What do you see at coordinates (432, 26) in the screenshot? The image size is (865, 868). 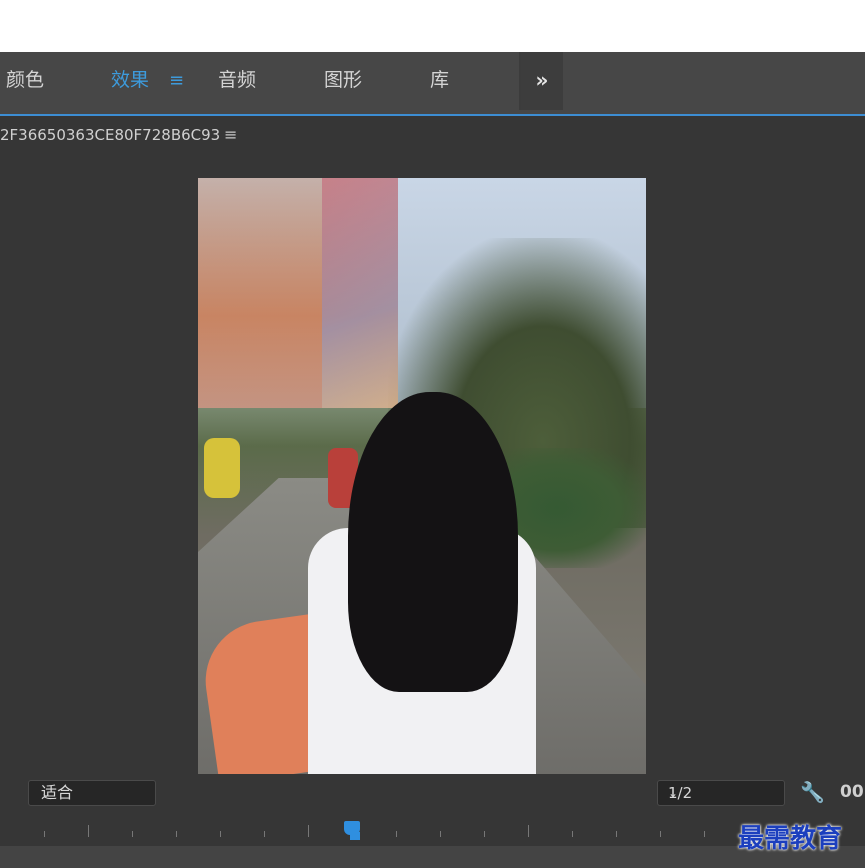 I see `top-blank-area` at bounding box center [432, 26].